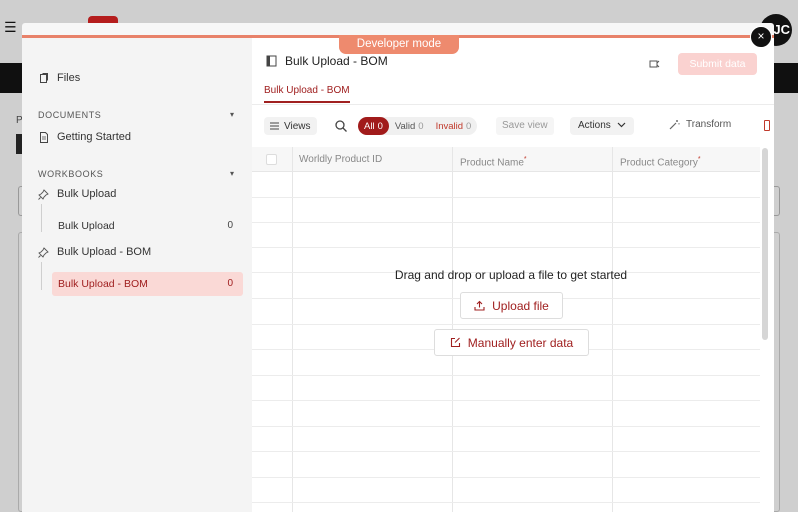  What do you see at coordinates (449, 126) in the screenshot?
I see `filter-invalid-label: Invalid` at bounding box center [449, 126].